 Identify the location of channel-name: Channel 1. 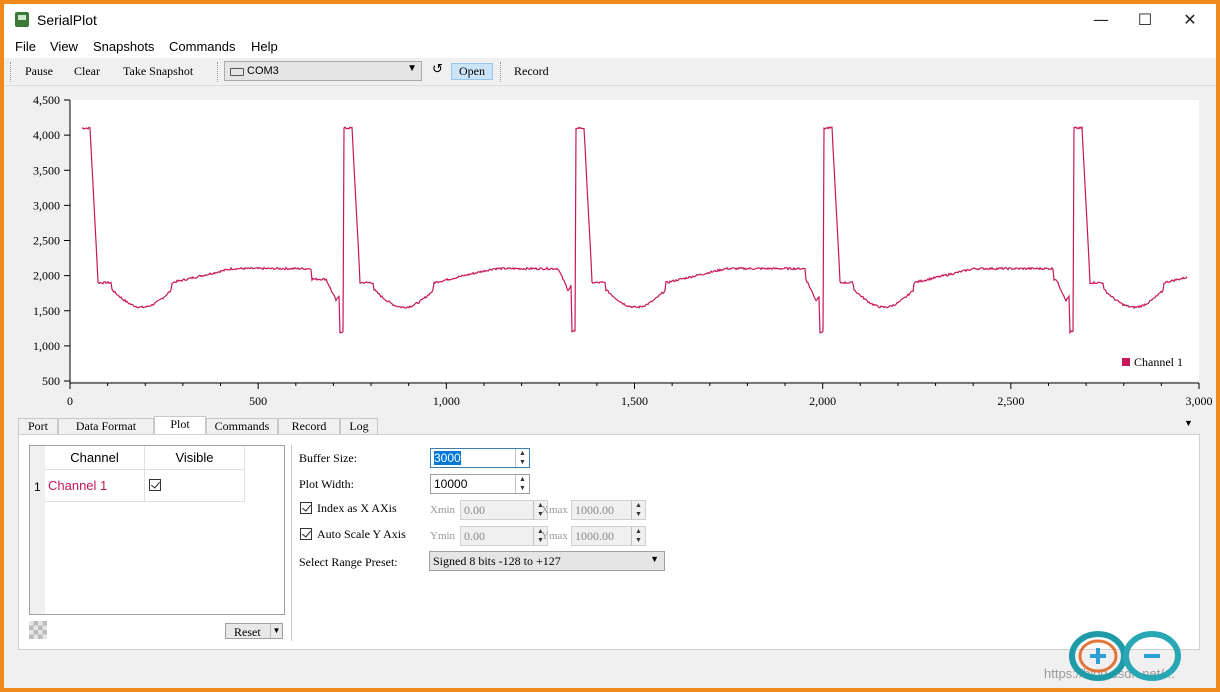
(77, 485).